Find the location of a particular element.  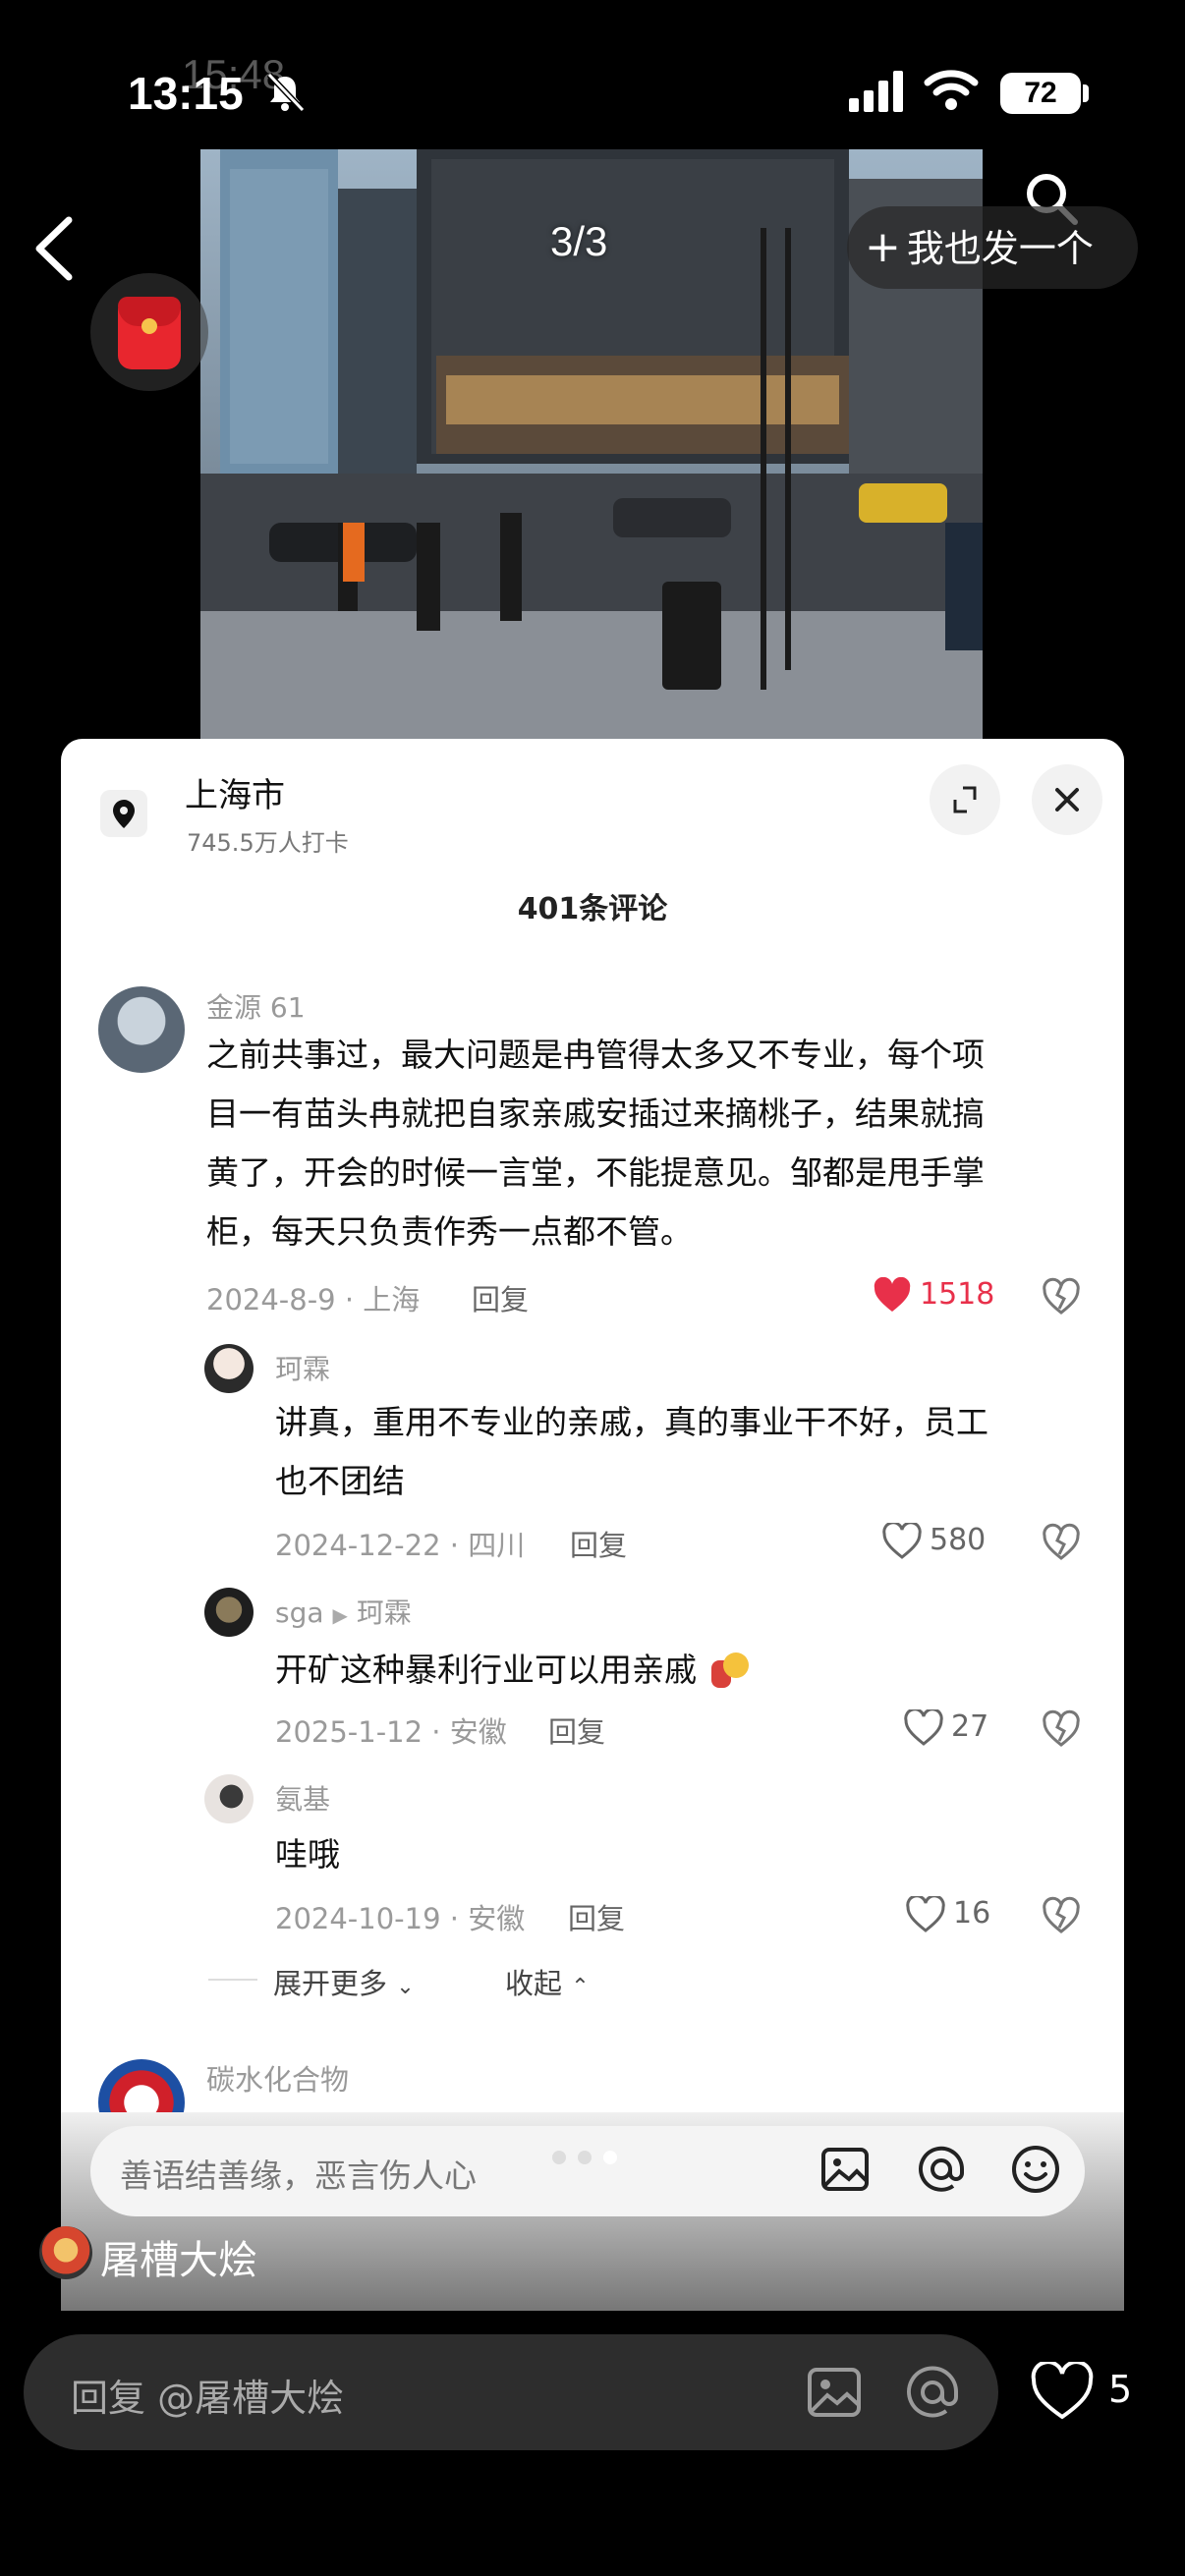

author-name: 屠槽大烩 is located at coordinates (179, 2256).